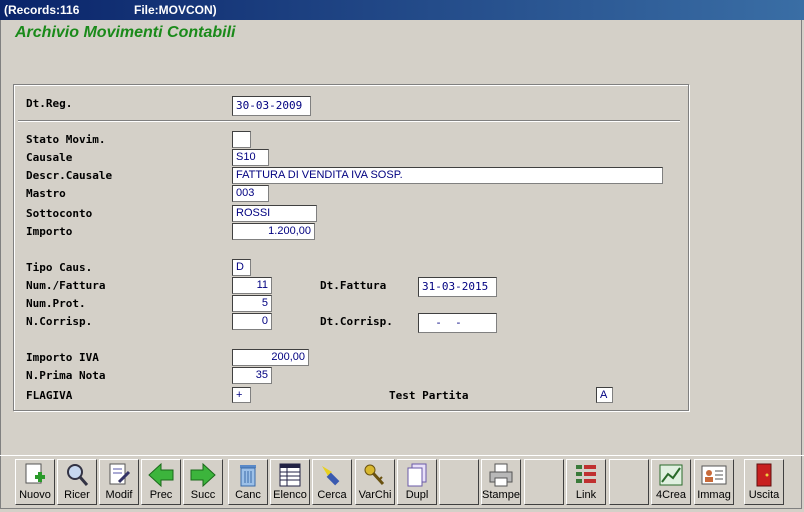  What do you see at coordinates (290, 475) in the screenshot?
I see `list-grid-icon` at bounding box center [290, 475].